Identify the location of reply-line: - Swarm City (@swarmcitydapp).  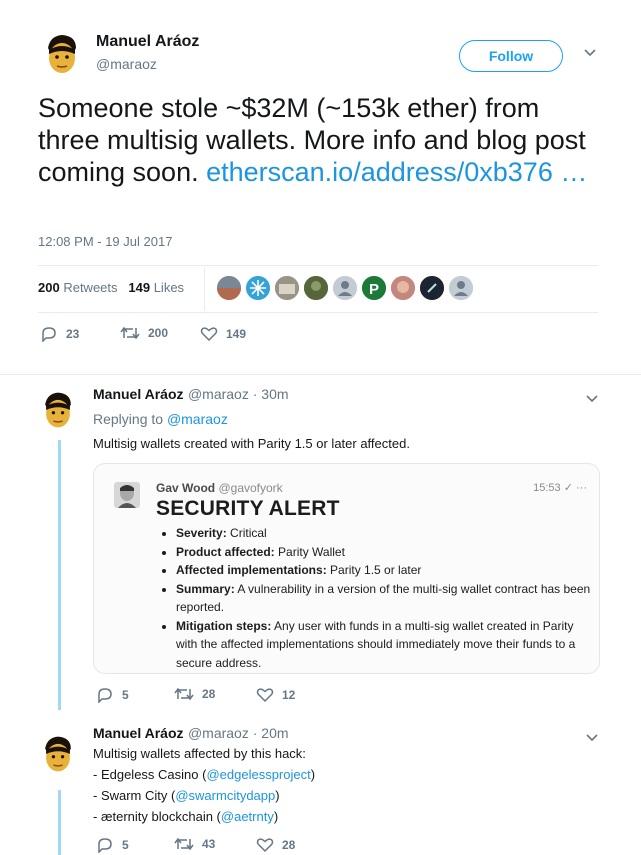
(186, 795).